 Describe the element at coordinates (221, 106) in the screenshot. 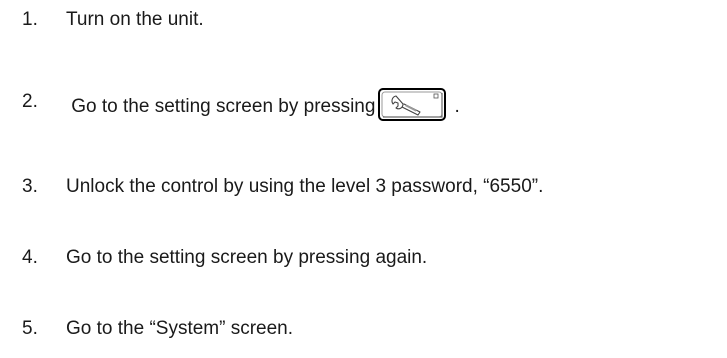

I see `step-text: Go to the setting screen by pressing` at that location.